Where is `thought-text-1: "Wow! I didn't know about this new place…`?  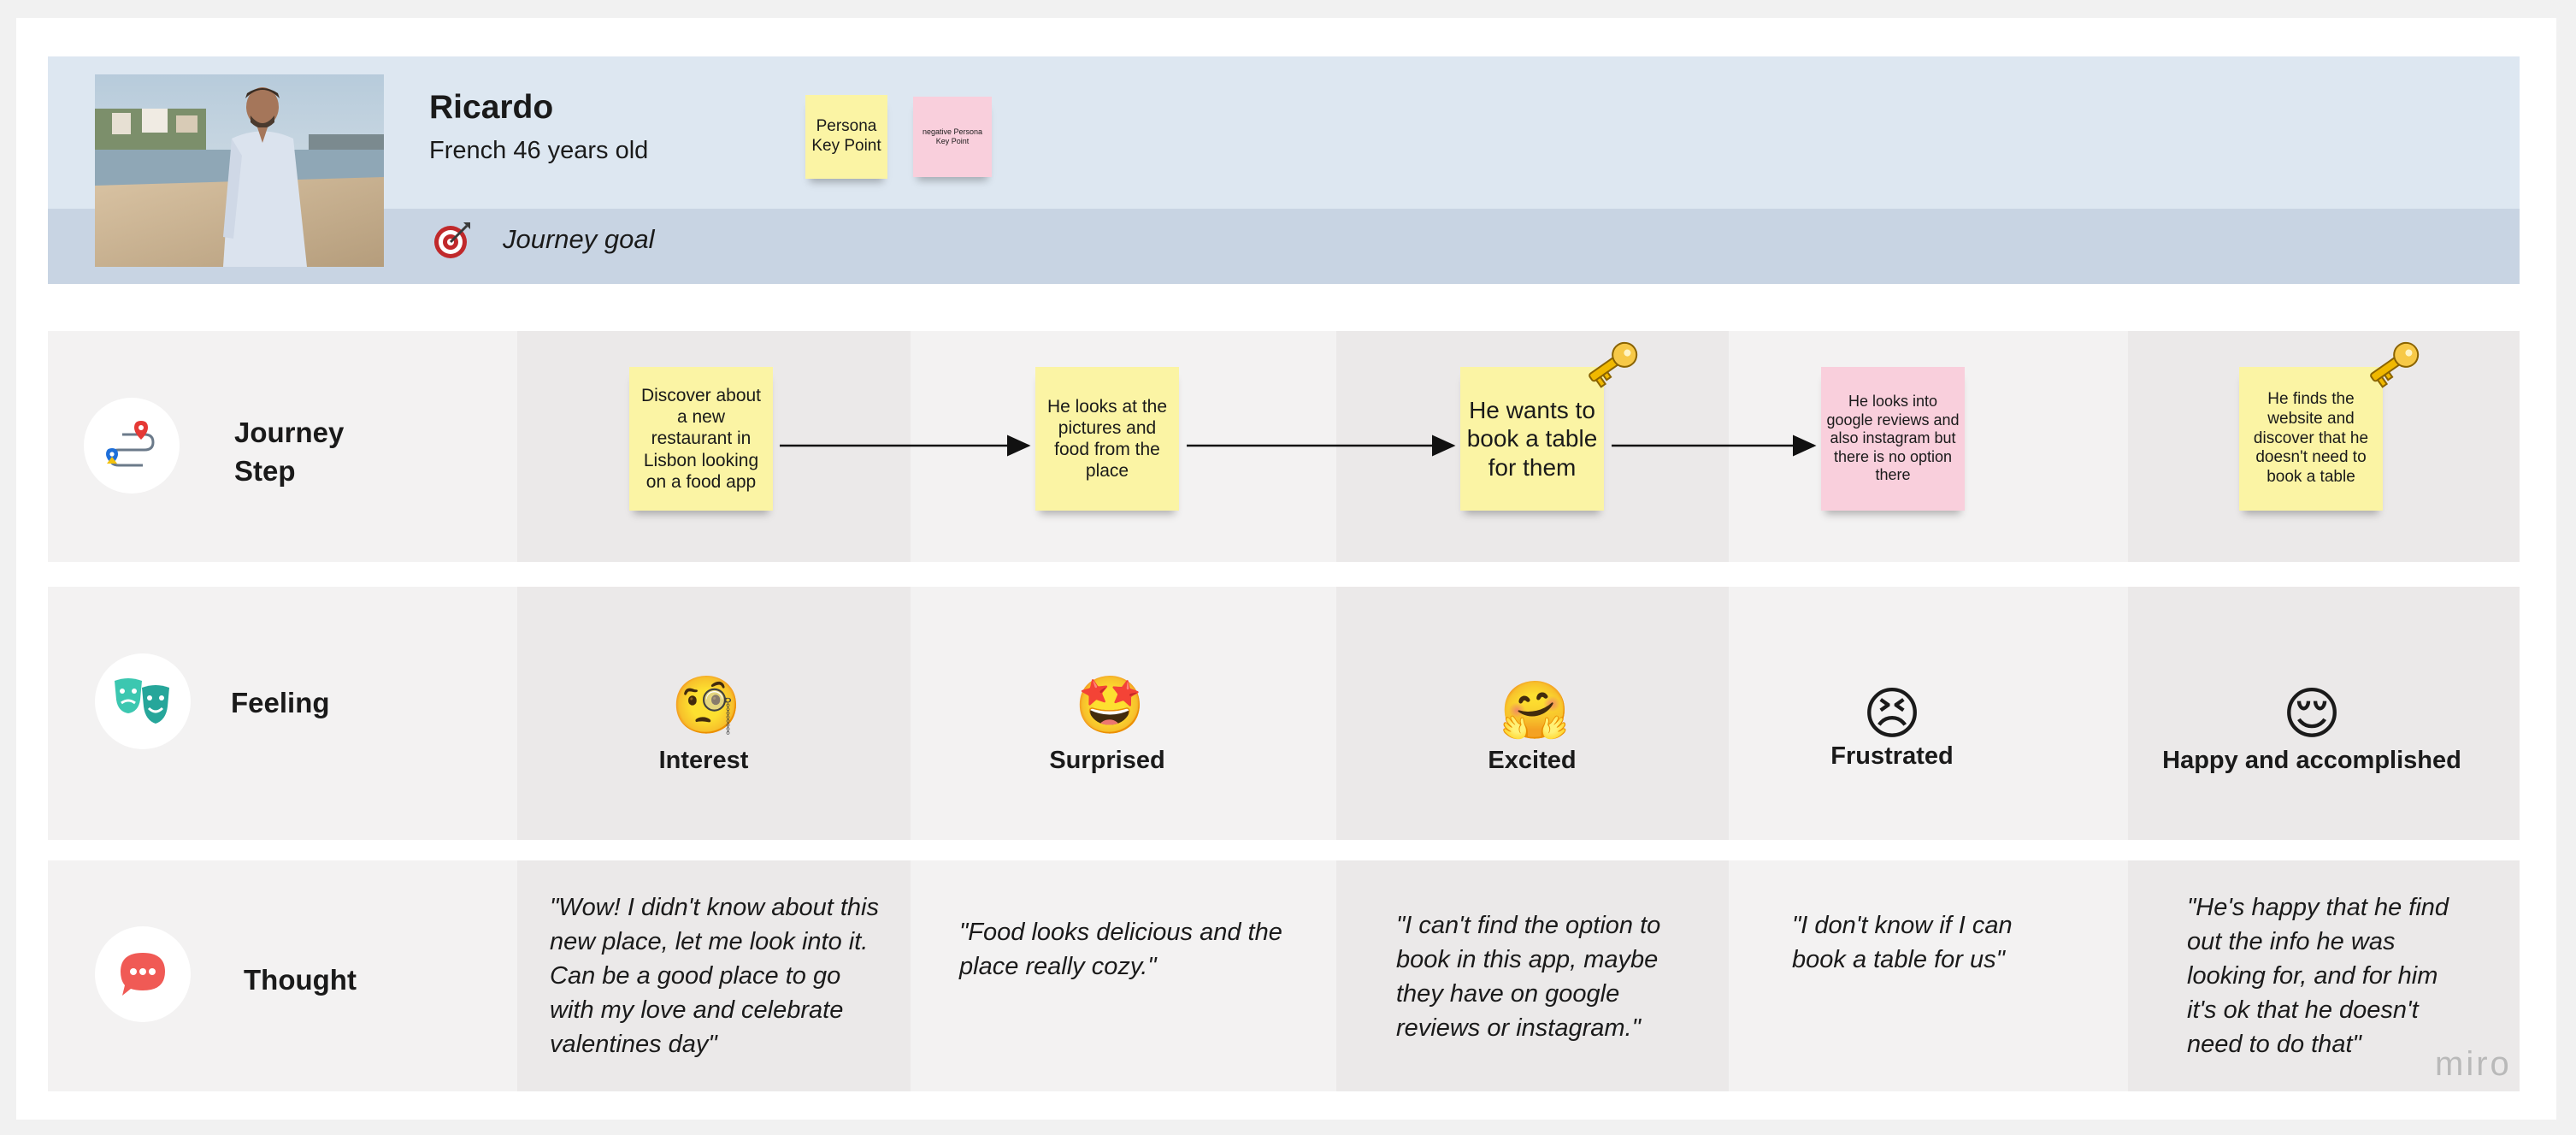
thought-text-1: "Wow! I didn't know about this new place… is located at coordinates (714, 976).